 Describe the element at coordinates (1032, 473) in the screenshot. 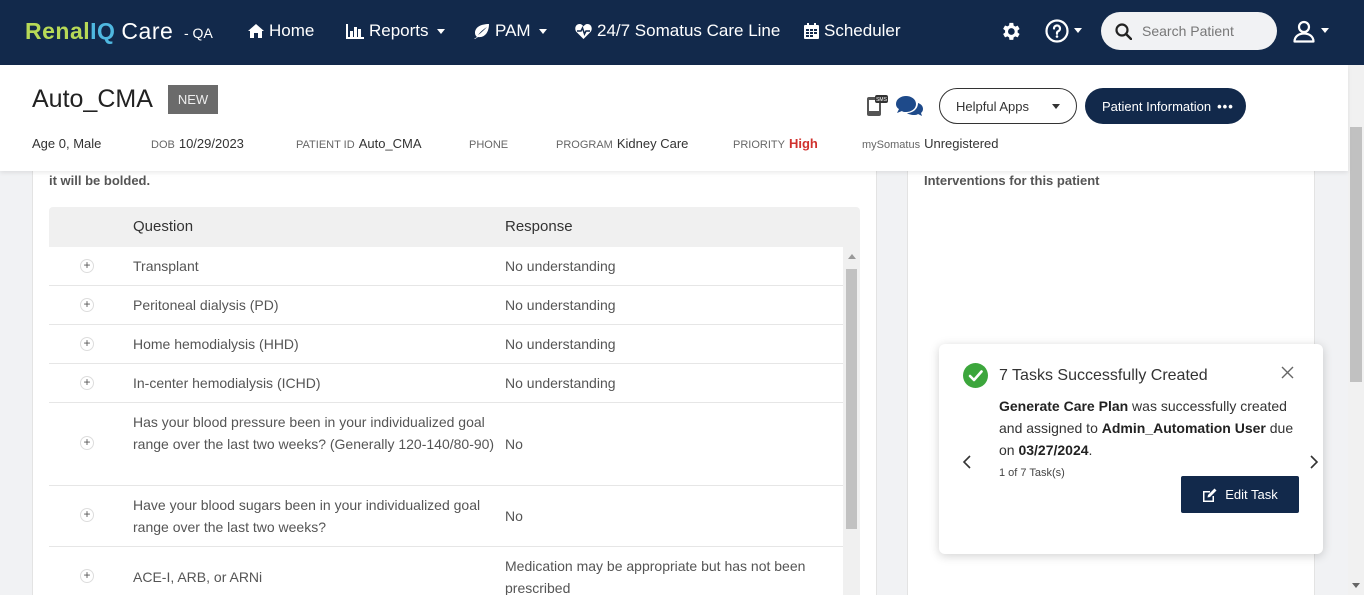

I see `task-counter: 1 of 7 Task(s)` at that location.